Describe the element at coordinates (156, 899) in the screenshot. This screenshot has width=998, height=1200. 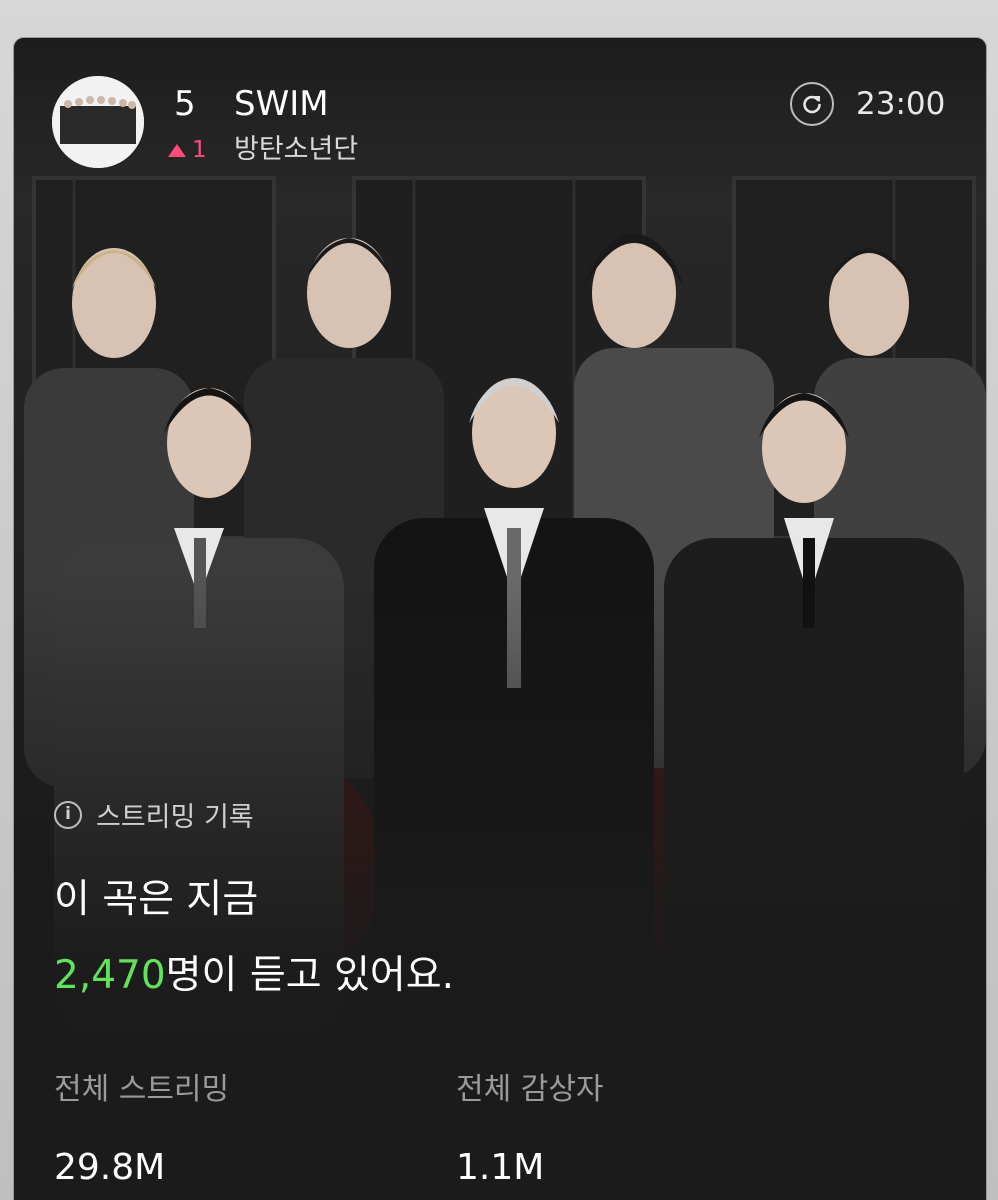
I see `now-listening-line1: 이 곡은 지금` at that location.